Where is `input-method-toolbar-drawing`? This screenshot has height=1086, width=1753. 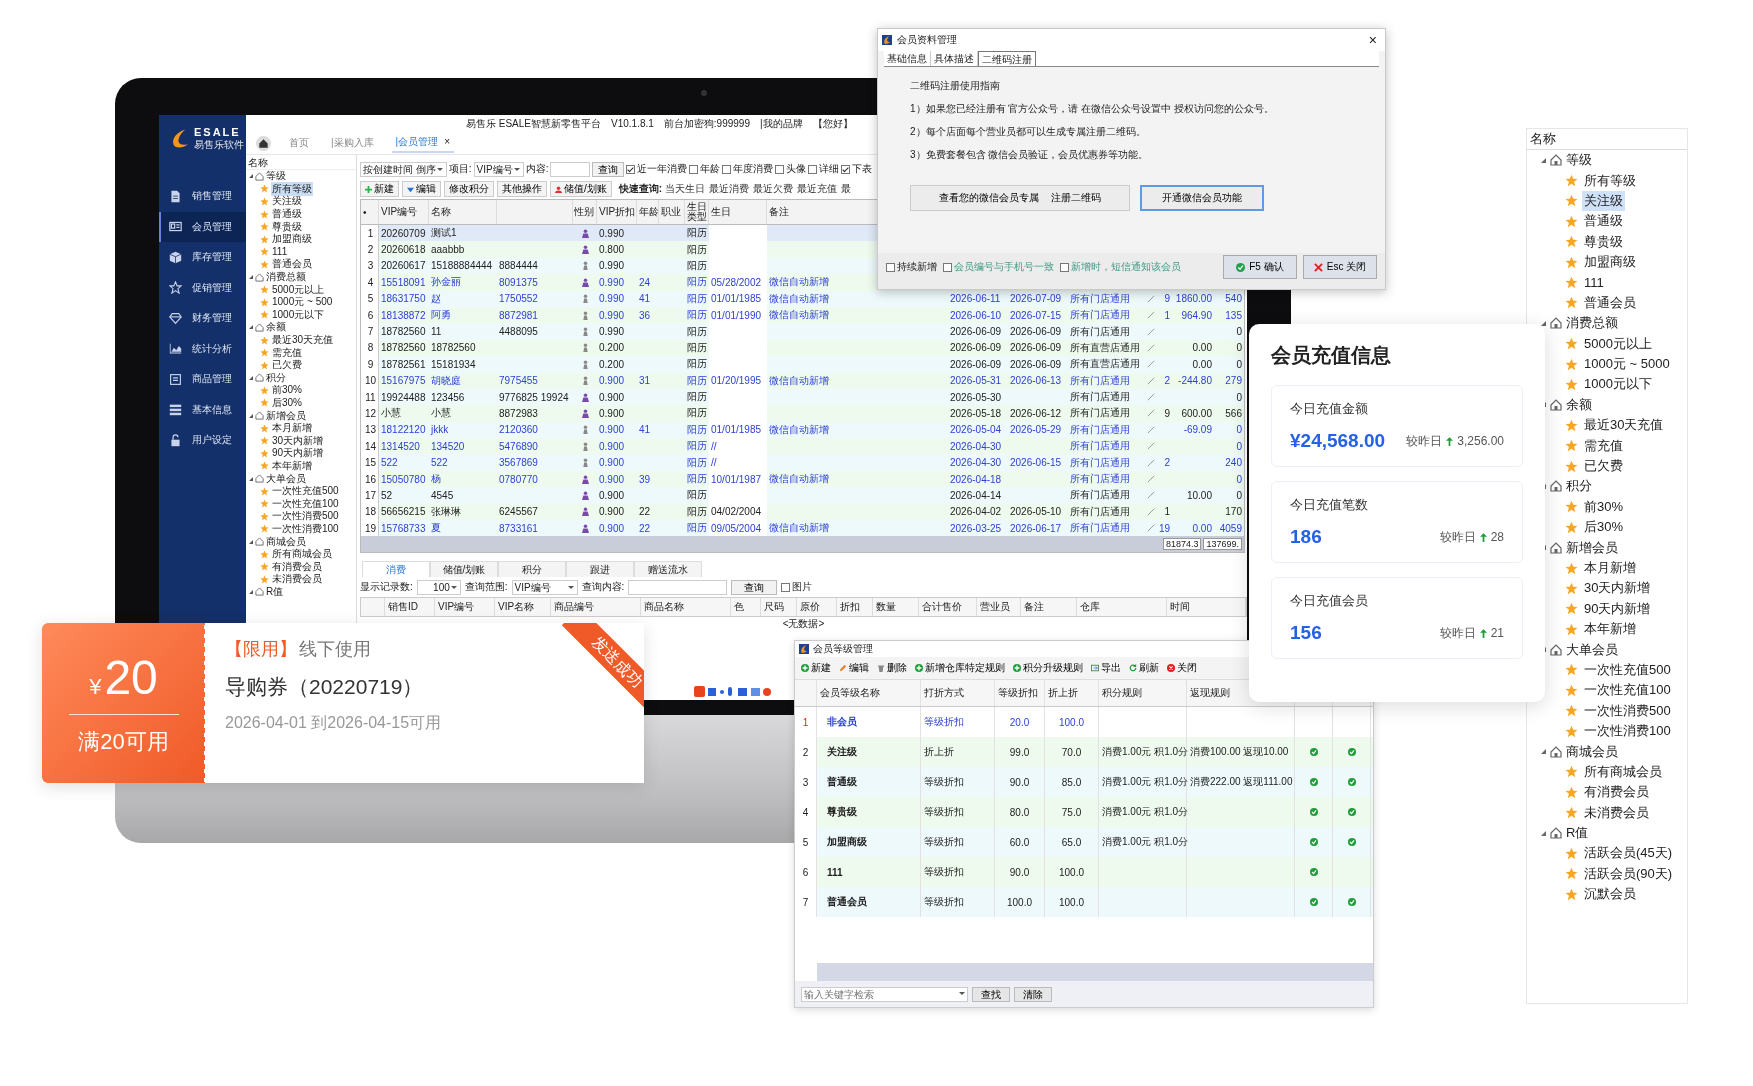 input-method-toolbar-drawing is located at coordinates (734, 692).